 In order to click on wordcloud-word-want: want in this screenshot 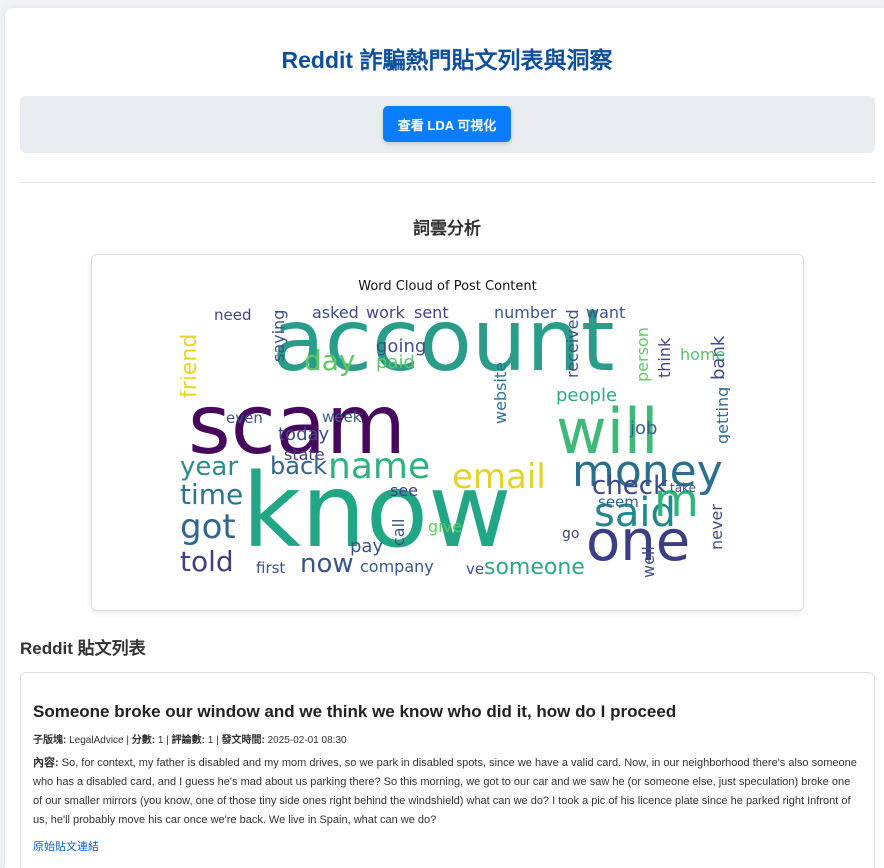, I will do `click(605, 312)`.